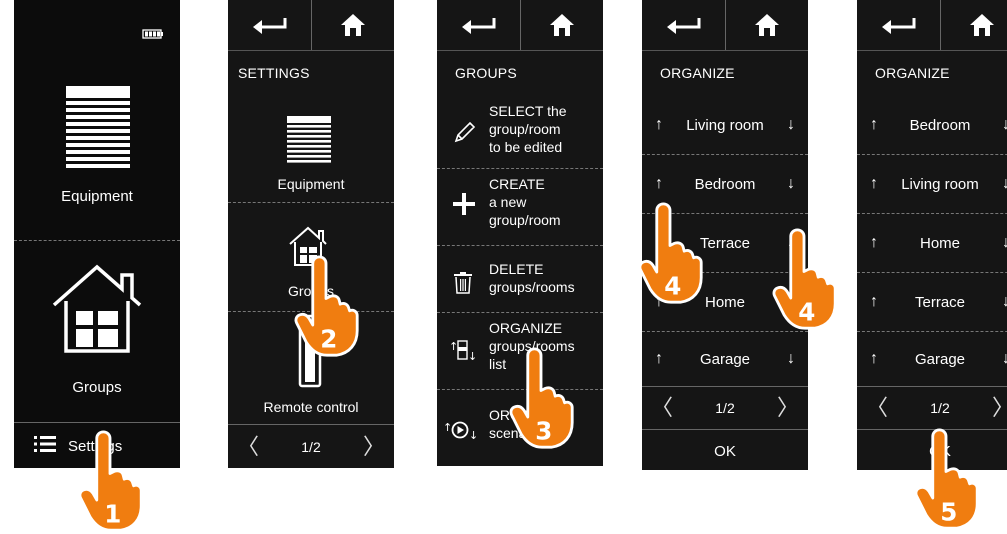 This screenshot has height=534, width=1007. I want to click on equipment-menu-item: Equipment, so click(311, 149).